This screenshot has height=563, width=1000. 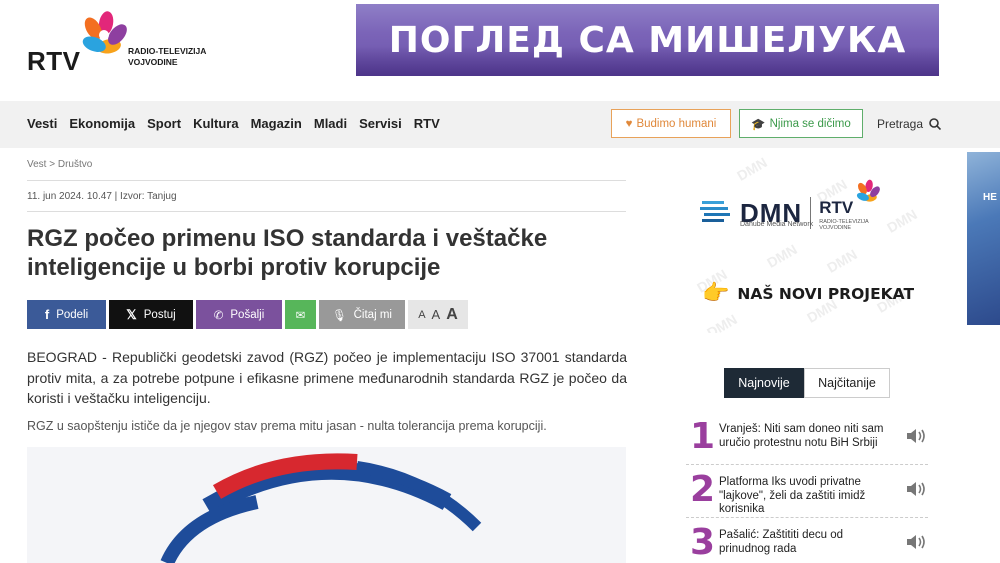 I want to click on top-banner-ad: ПОГЛЕД СА МИШЕЛУКА, so click(x=647, y=40).